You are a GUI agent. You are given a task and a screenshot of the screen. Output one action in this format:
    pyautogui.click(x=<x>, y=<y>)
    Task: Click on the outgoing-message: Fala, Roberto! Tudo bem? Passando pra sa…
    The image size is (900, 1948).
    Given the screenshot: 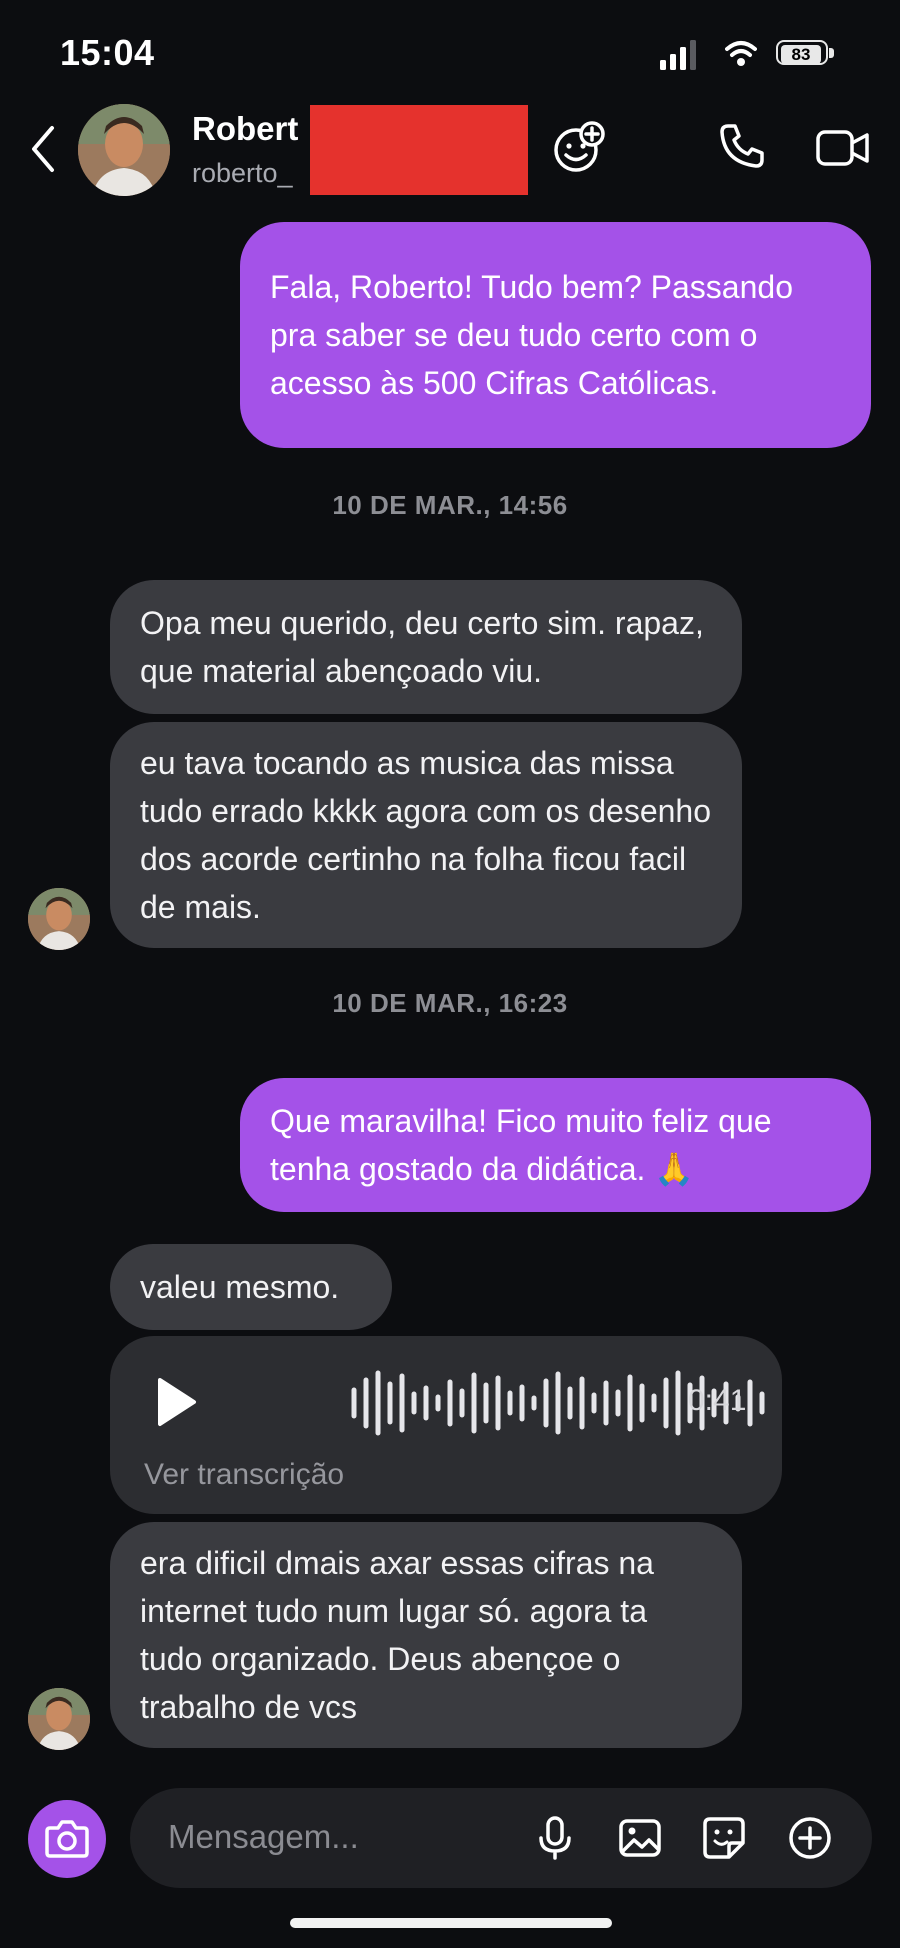 What is the action you would take?
    pyautogui.click(x=555, y=335)
    